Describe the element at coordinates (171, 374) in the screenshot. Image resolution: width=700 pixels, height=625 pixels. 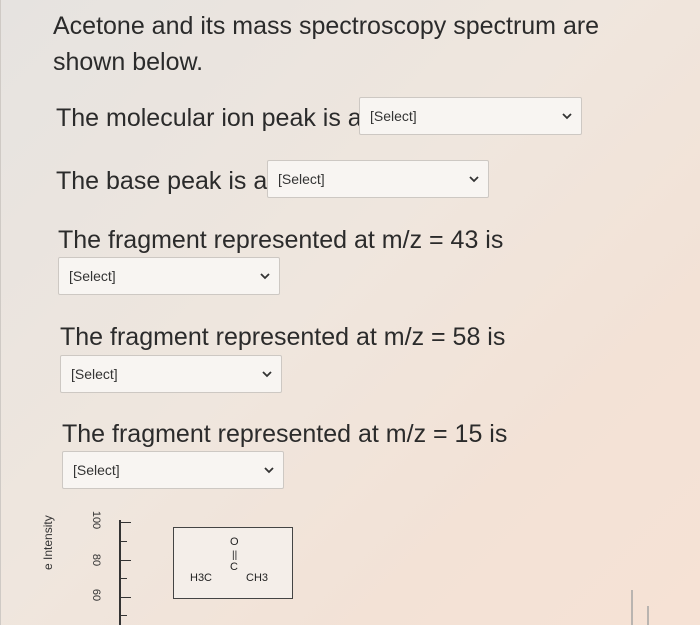
I see `fragment-58-select: [Select]` at that location.